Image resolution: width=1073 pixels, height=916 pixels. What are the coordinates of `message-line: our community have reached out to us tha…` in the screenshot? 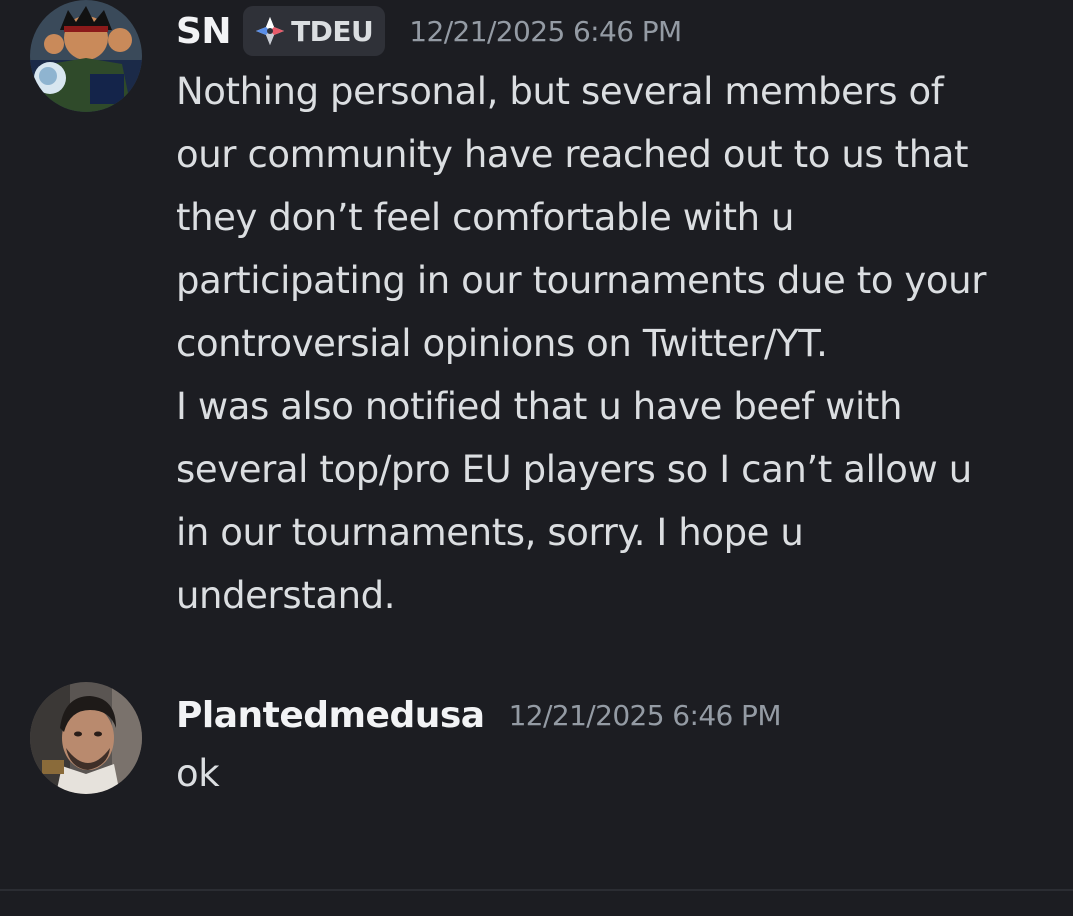 It's located at (572, 154).